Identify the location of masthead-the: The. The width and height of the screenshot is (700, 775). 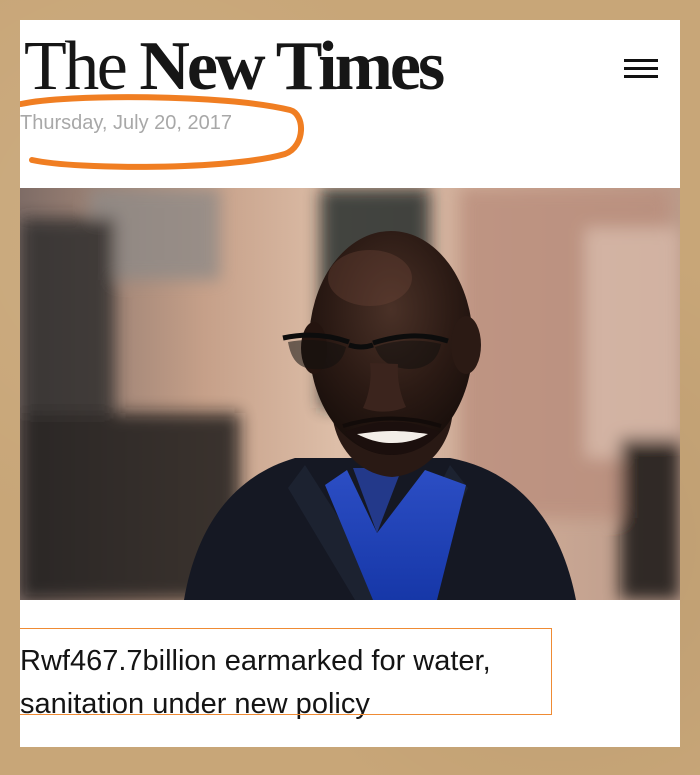
(76, 66).